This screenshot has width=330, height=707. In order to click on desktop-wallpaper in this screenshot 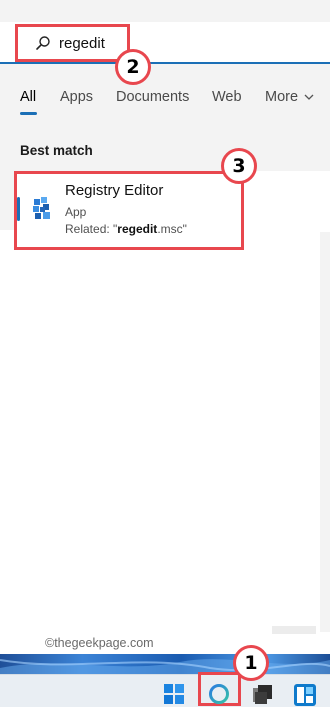, I will do `click(165, 664)`.